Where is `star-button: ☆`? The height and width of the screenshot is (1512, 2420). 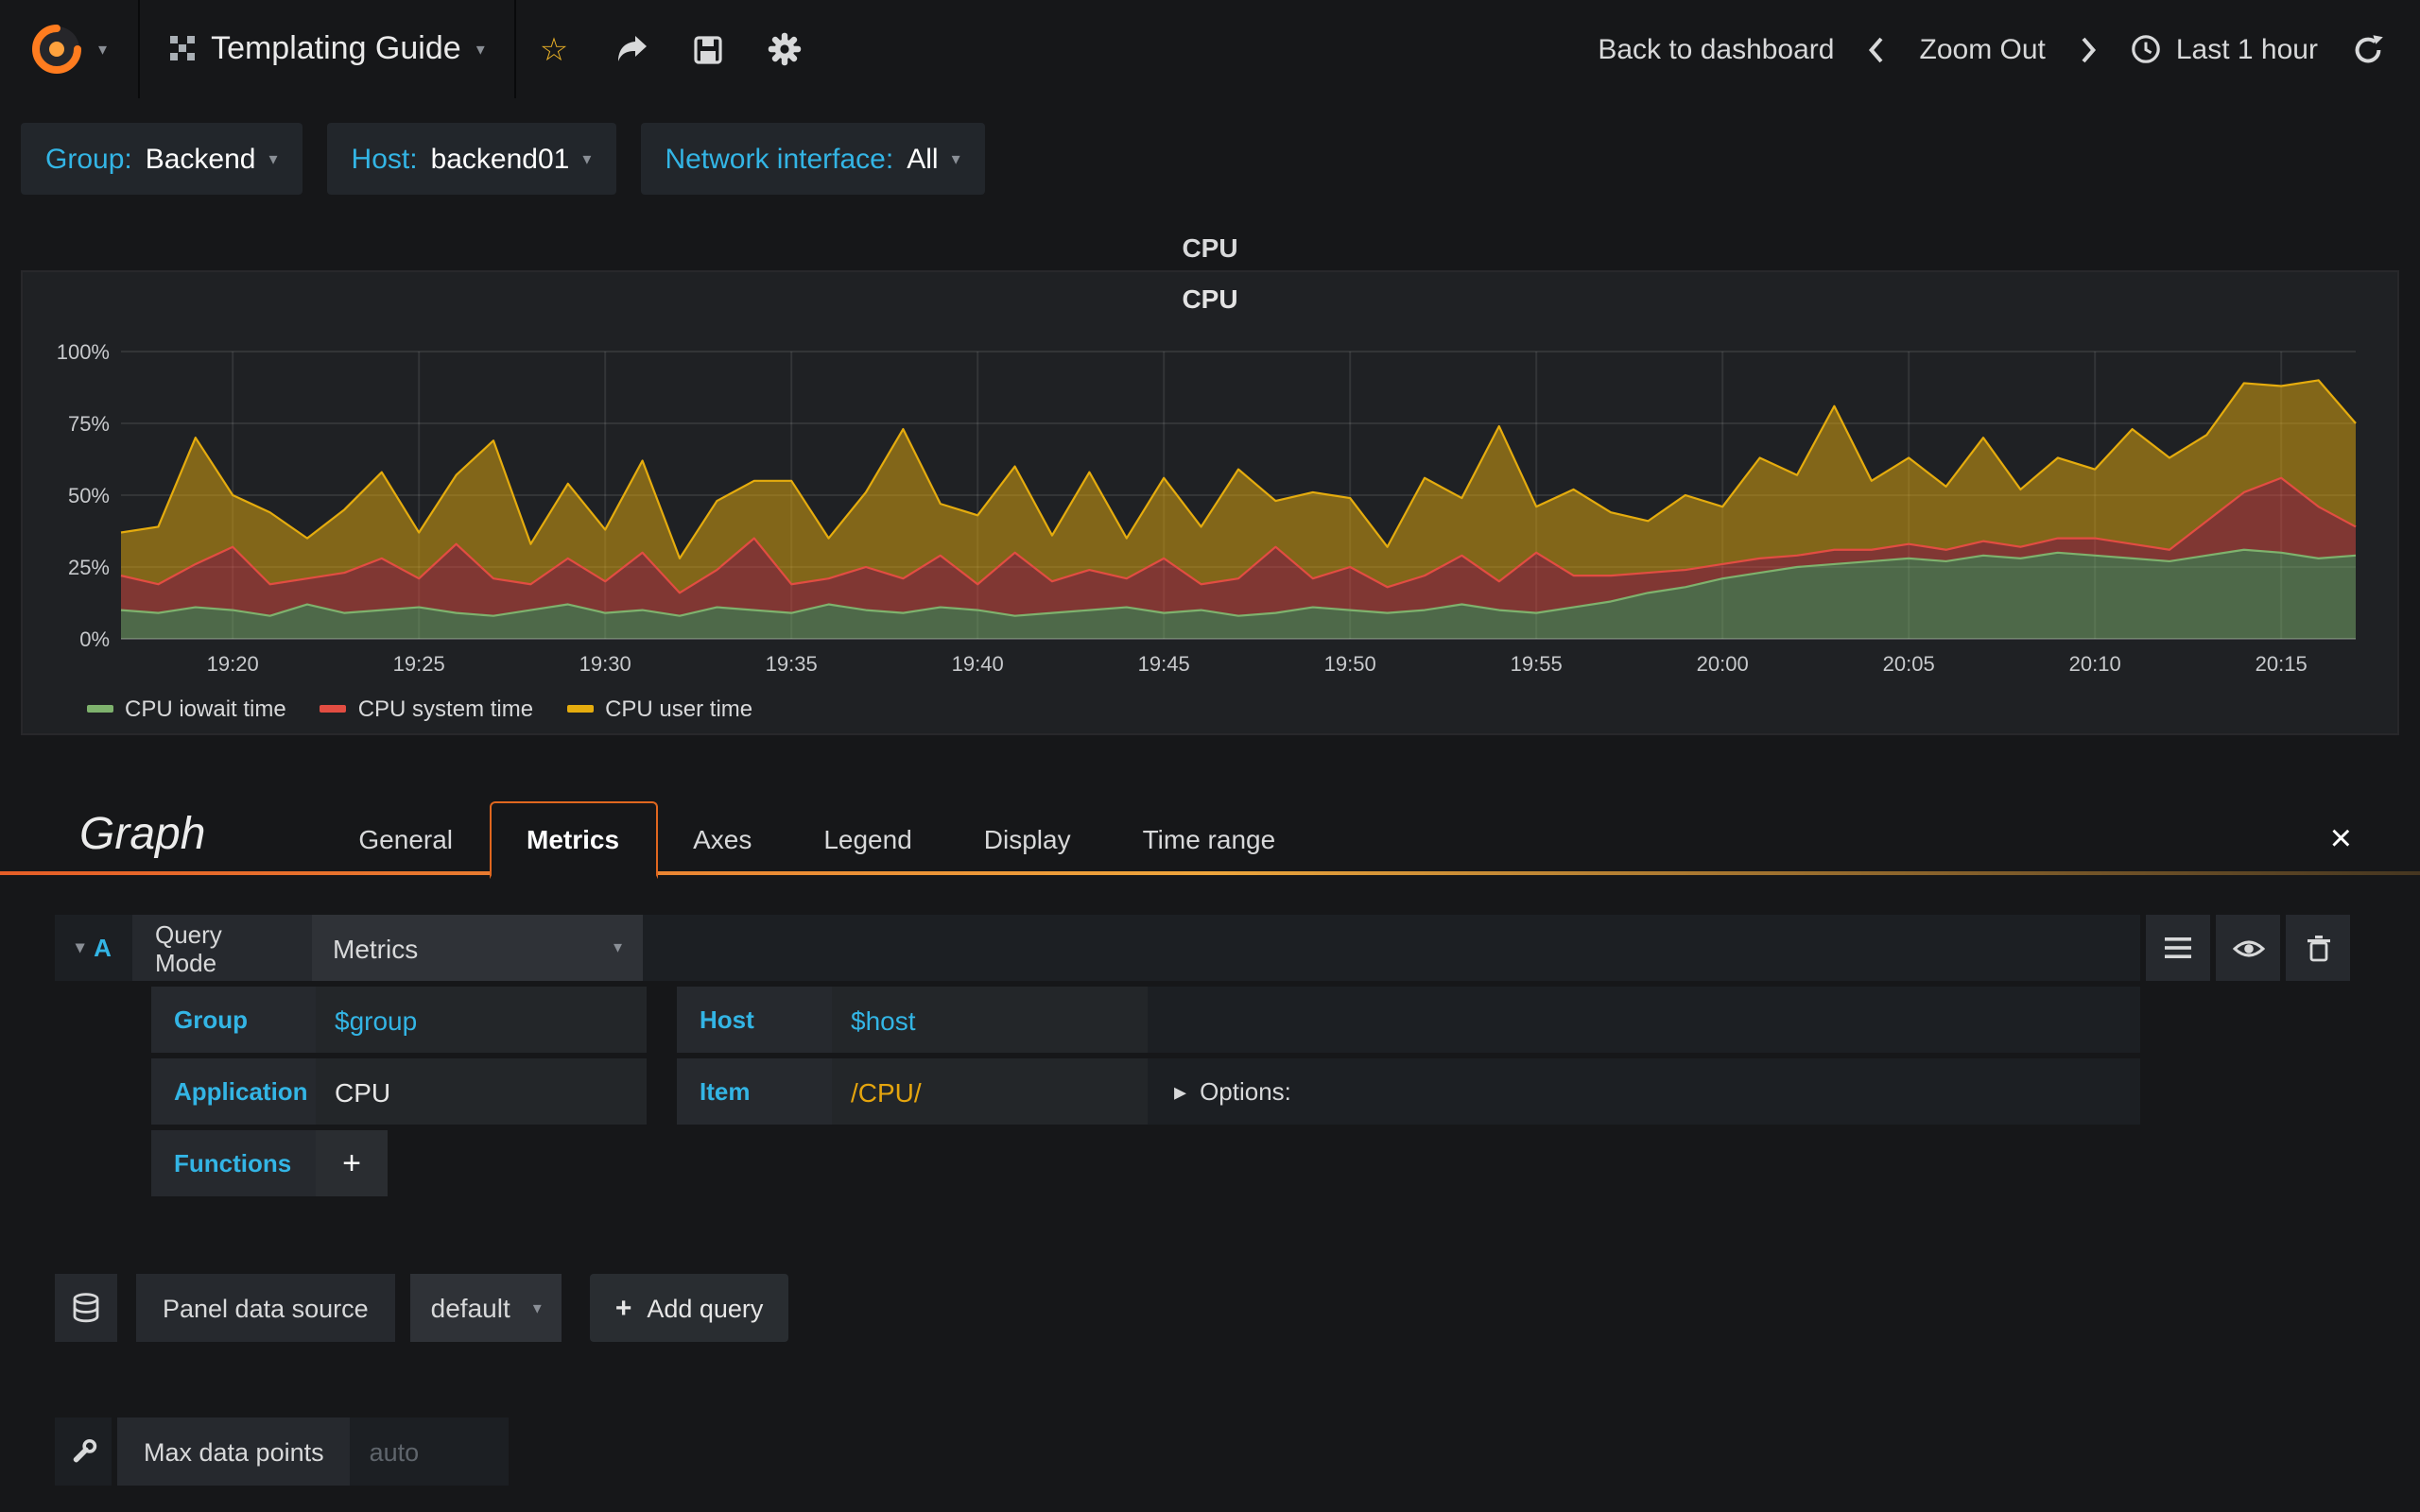 star-button: ☆ is located at coordinates (554, 49).